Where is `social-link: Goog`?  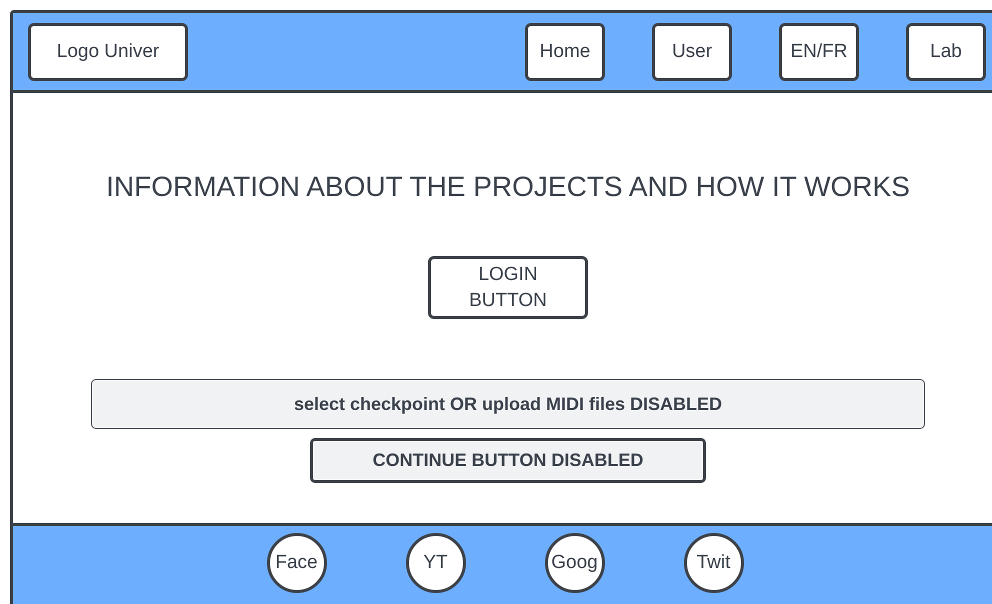
social-link: Goog is located at coordinates (574, 563).